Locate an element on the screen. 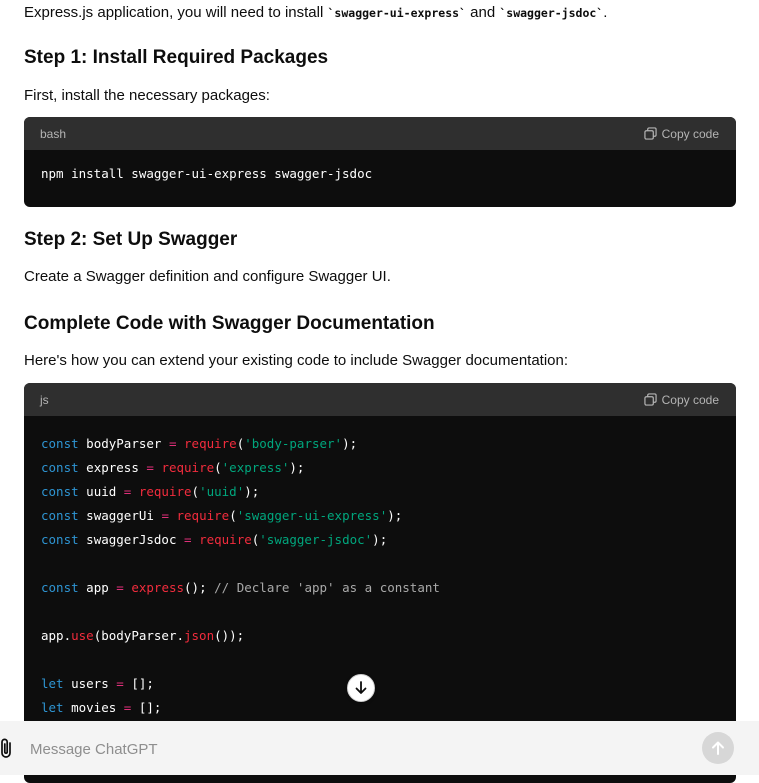 Image resolution: width=759 pixels, height=783 pixels. intro-package-2: `swagger-jsdoc` is located at coordinates (551, 13).